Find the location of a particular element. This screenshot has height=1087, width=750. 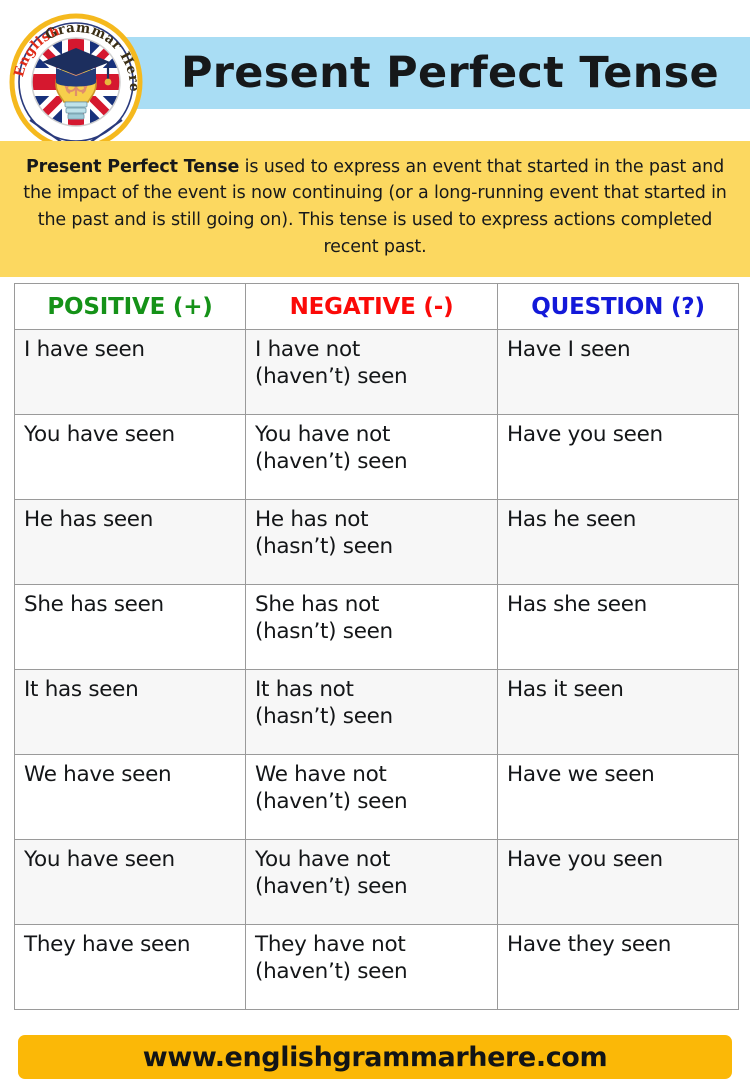

cell-question: Have I seen is located at coordinates (618, 372).